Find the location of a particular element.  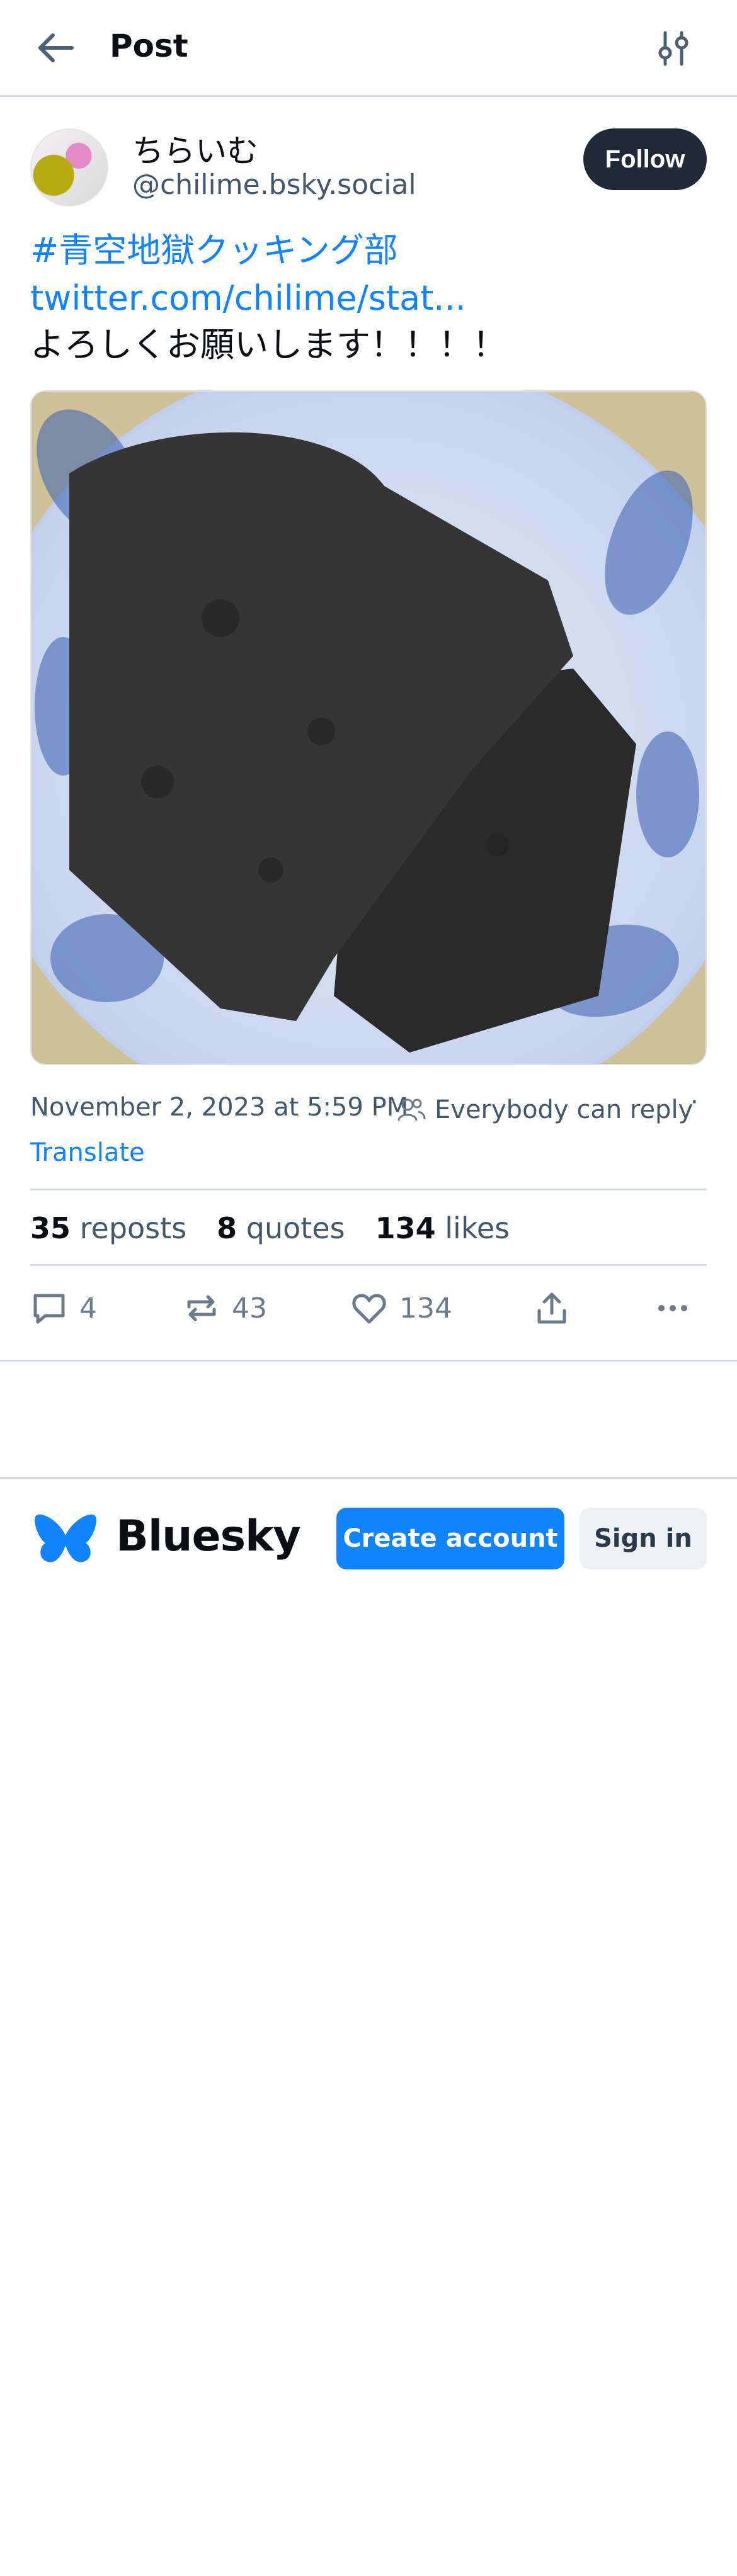

repost-count: 43 is located at coordinates (249, 1308).